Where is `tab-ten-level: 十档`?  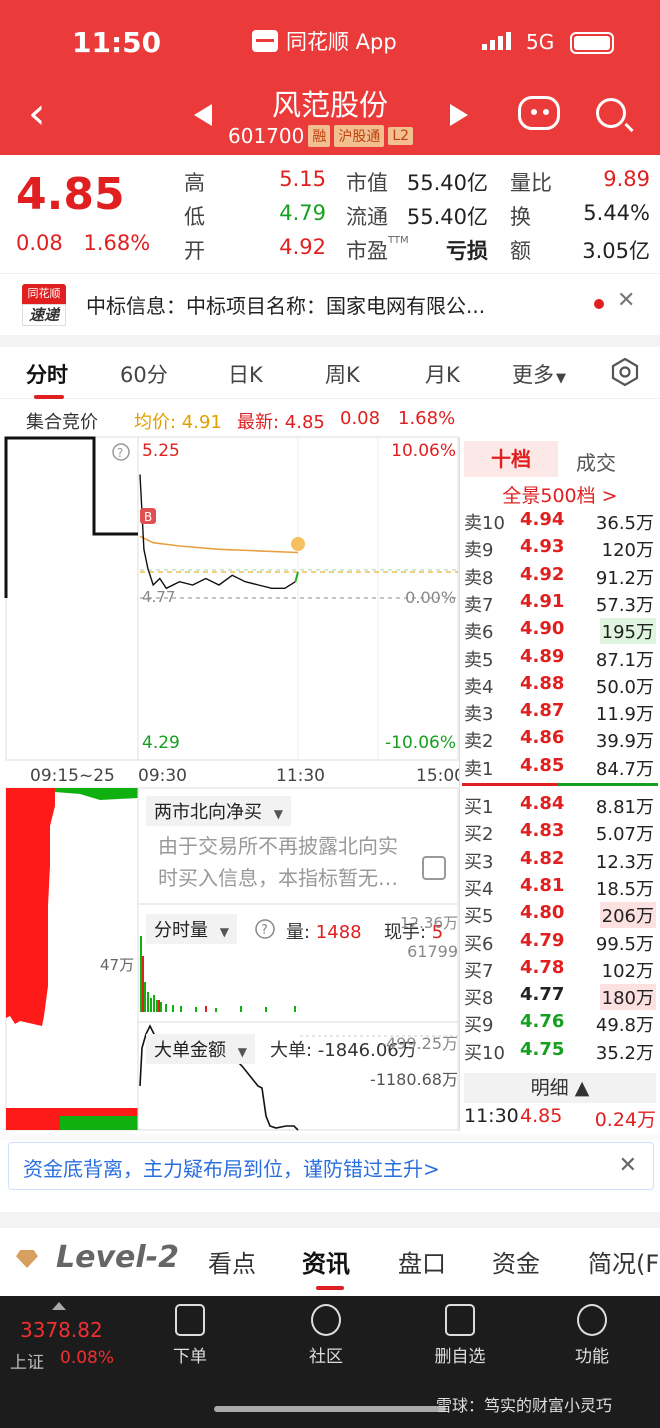
tab-ten-level: 十档 is located at coordinates (511, 459).